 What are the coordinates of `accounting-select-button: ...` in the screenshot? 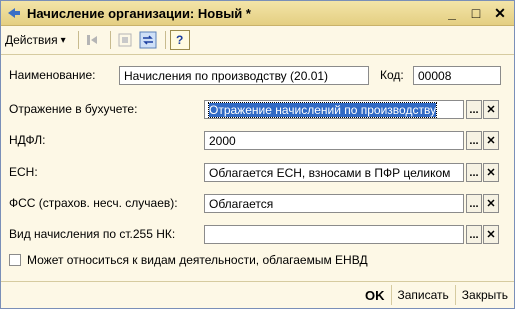 It's located at (474, 109).